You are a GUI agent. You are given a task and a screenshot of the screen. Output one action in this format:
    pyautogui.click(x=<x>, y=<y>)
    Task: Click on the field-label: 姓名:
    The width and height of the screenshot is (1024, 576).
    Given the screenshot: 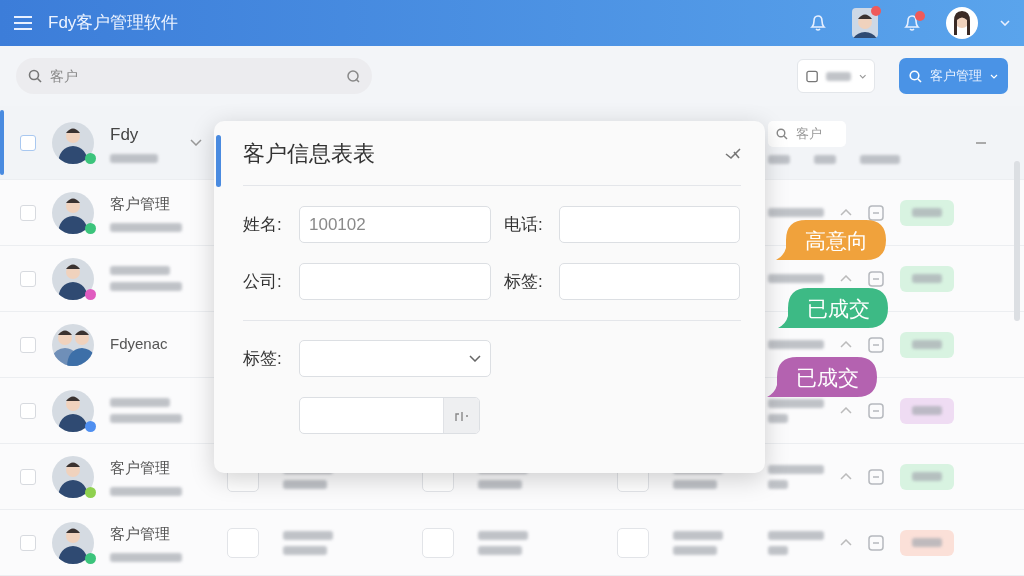 What is the action you would take?
    pyautogui.click(x=263, y=224)
    